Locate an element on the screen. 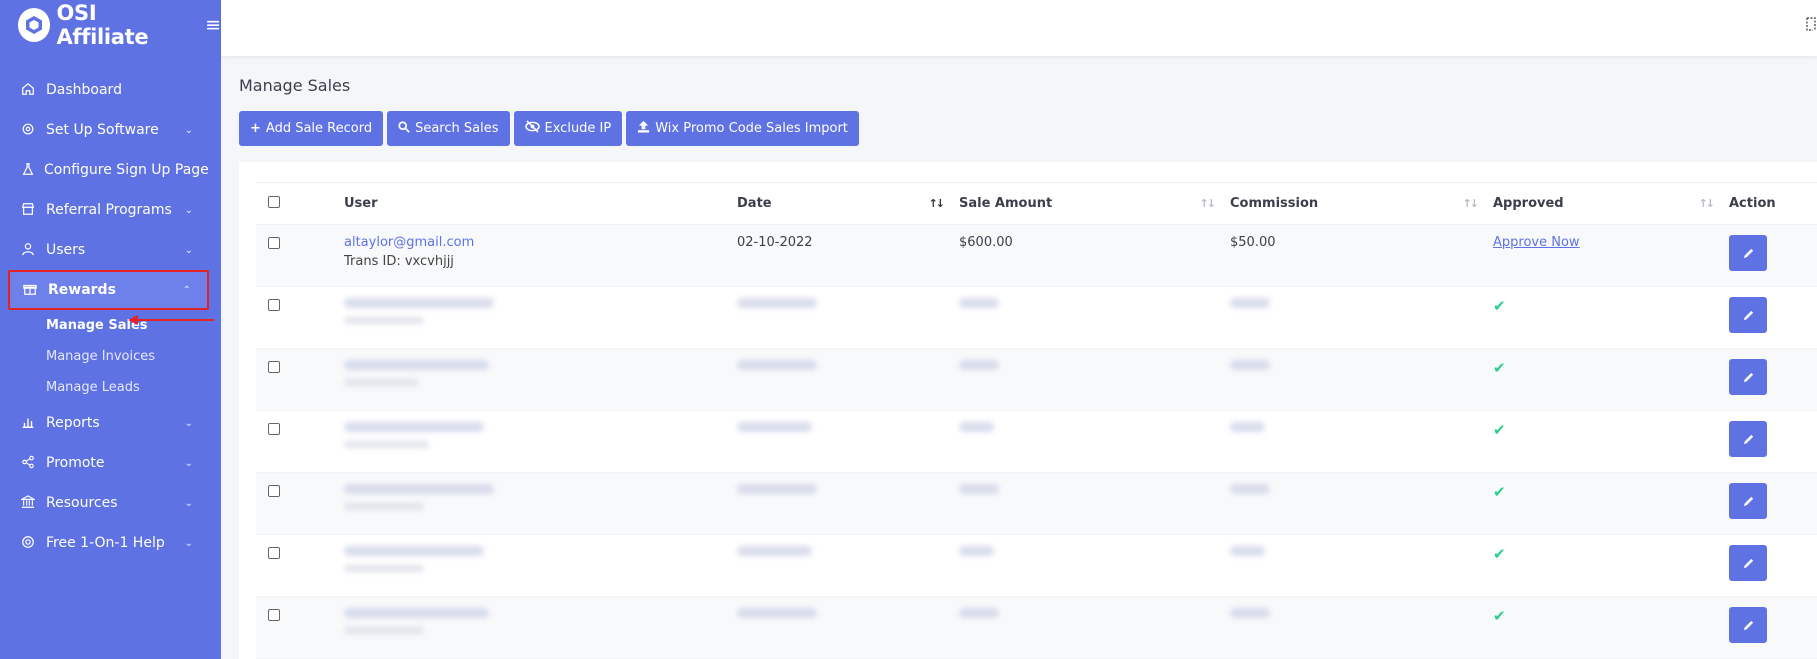 This screenshot has height=659, width=1817. sidebar-subitem-manage-leads: Manage Leads is located at coordinates (110, 387).